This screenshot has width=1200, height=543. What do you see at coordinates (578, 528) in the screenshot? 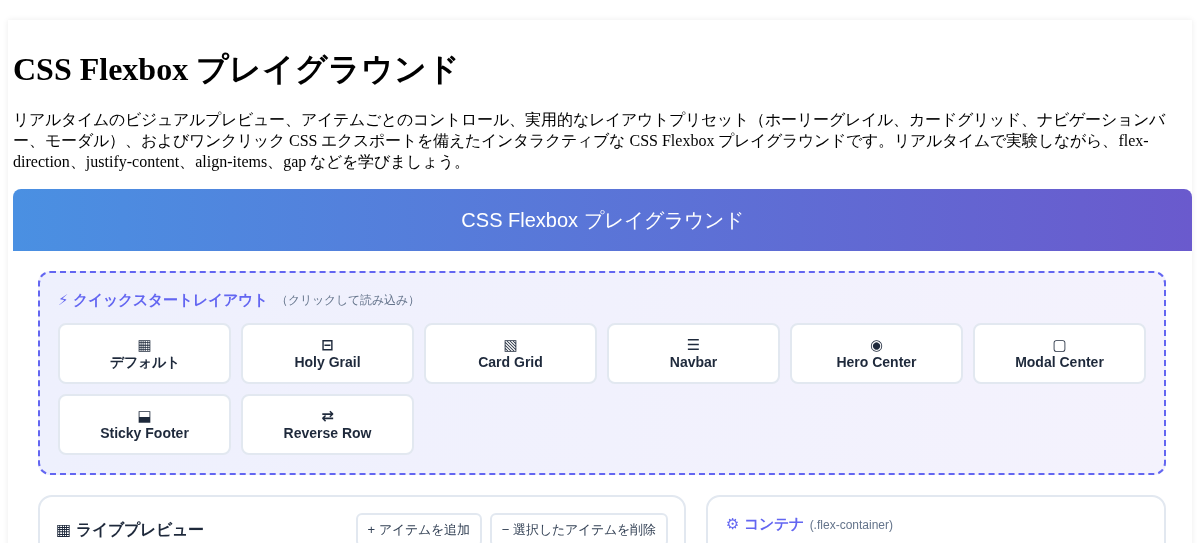
I see `preview-action-button: − 選択したアイテムを削除` at bounding box center [578, 528].